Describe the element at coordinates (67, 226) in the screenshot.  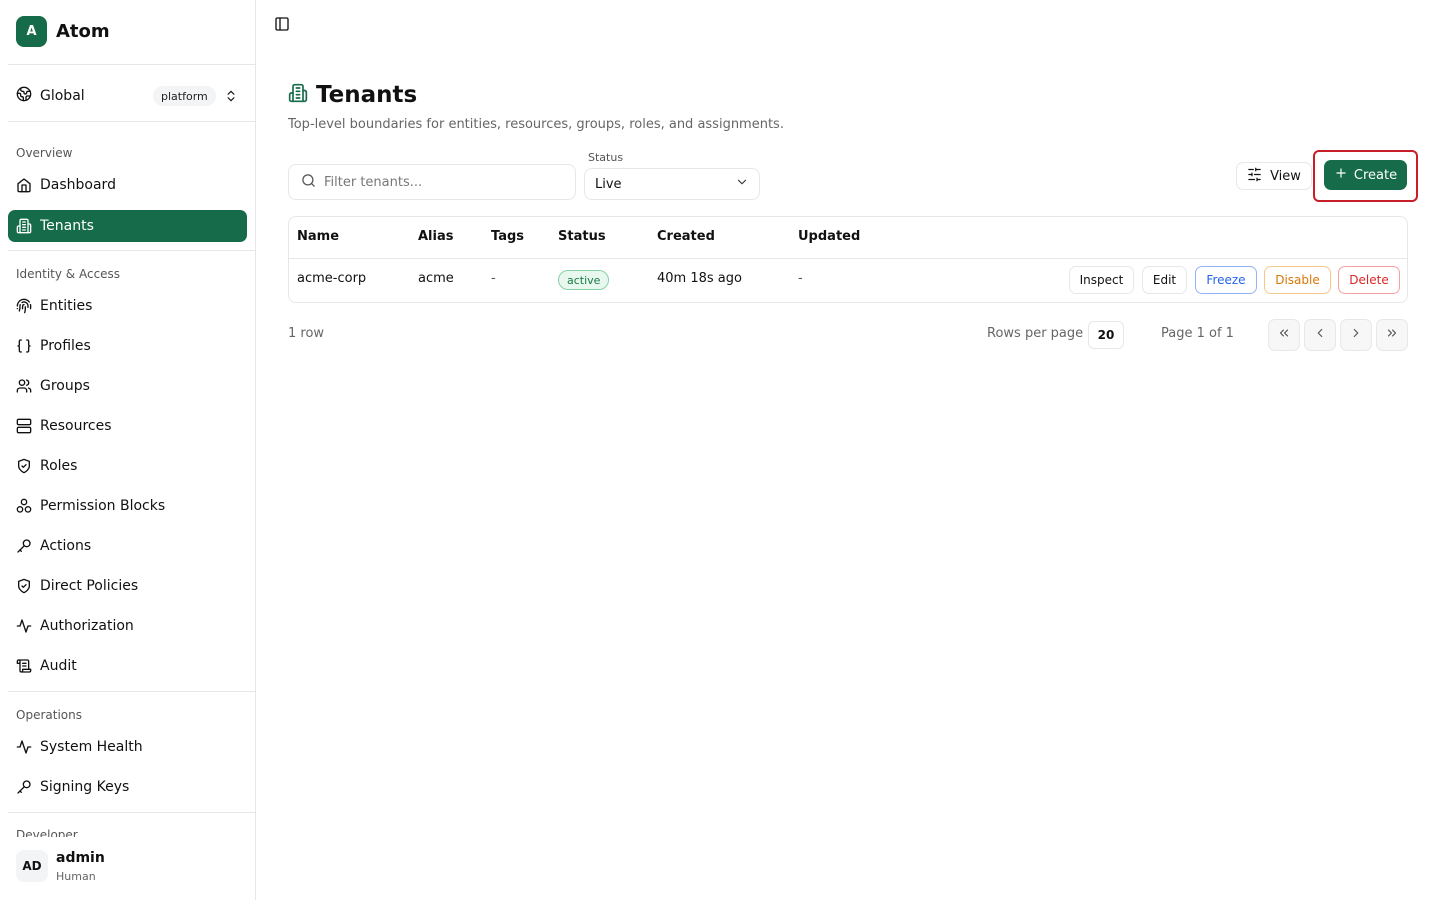
I see `sidebar-item-label: Tenants` at that location.